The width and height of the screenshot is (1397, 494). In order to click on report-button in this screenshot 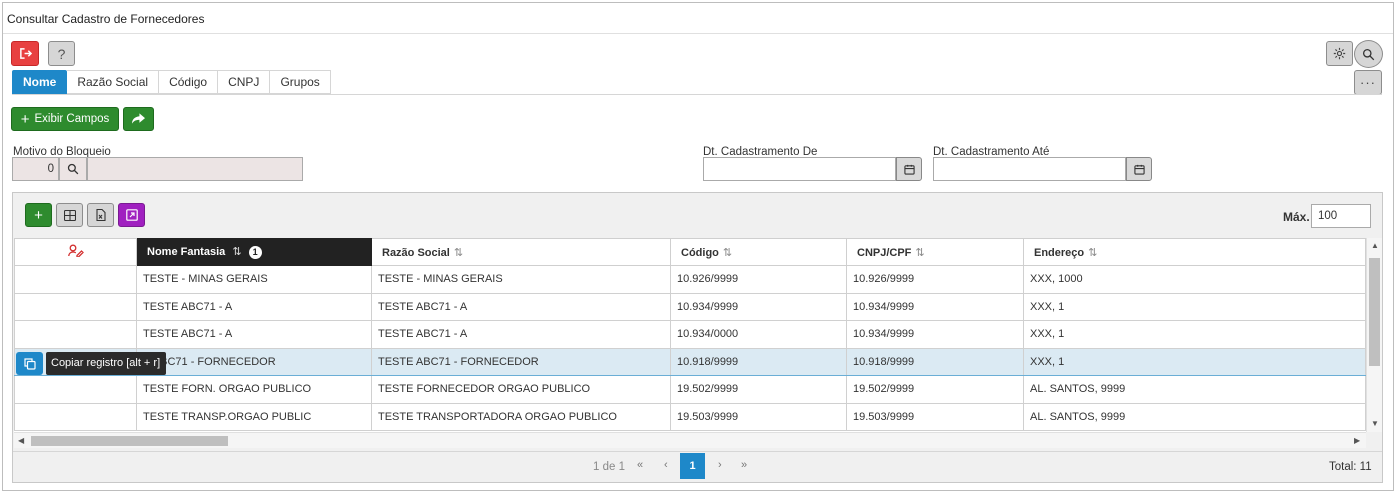, I will do `click(131, 215)`.